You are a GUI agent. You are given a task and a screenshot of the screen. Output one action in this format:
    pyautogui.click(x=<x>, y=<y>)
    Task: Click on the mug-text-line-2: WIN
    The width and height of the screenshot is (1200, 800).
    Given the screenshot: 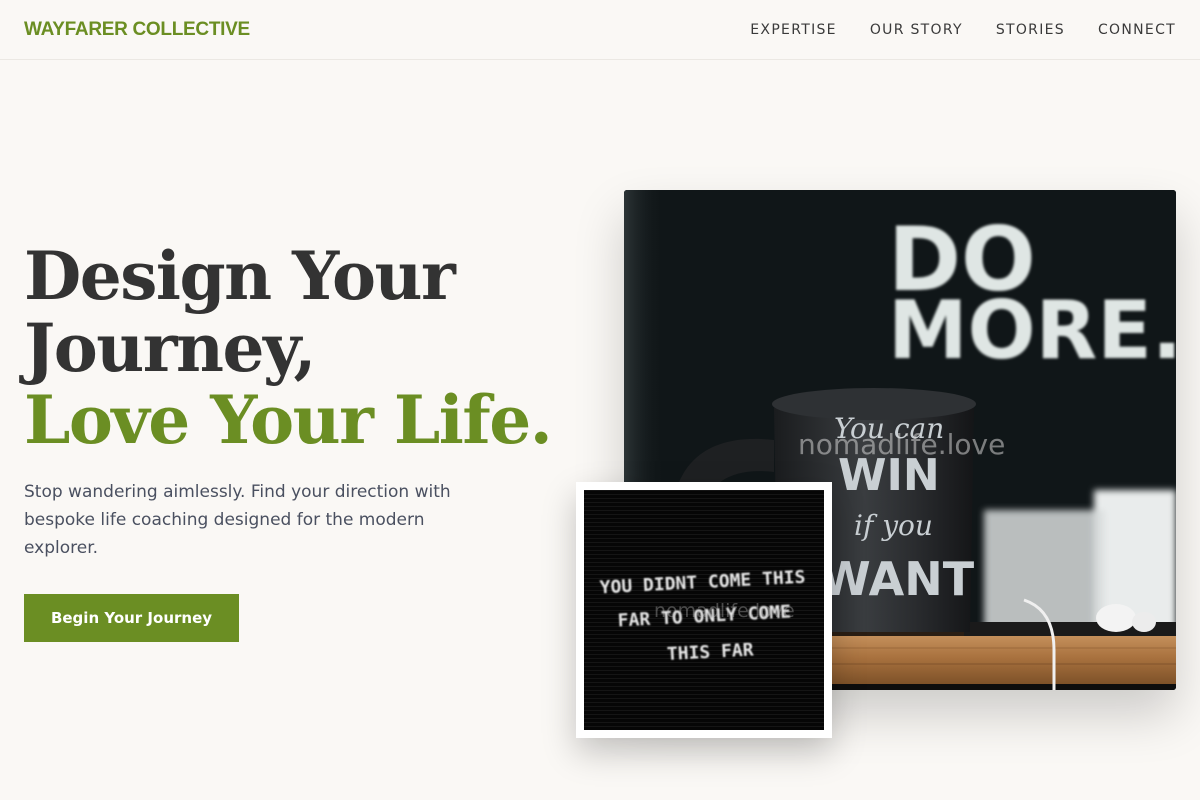 What is the action you would take?
    pyautogui.click(x=889, y=475)
    